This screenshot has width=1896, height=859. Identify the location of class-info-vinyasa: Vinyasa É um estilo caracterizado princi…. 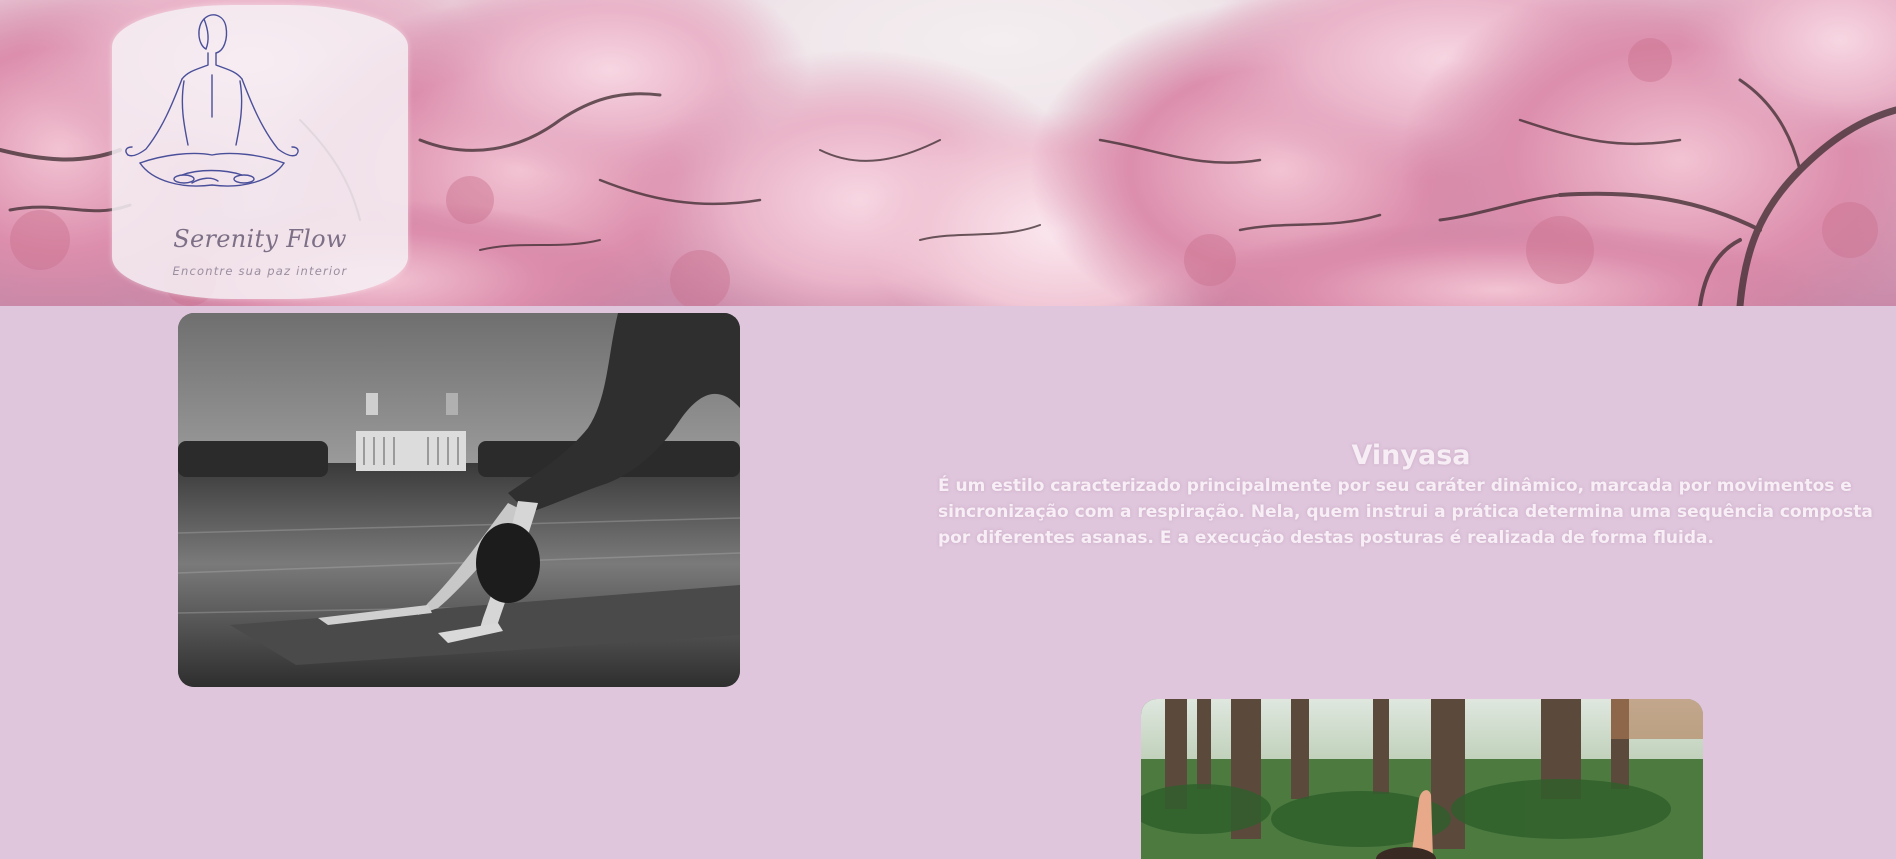
(1411, 495).